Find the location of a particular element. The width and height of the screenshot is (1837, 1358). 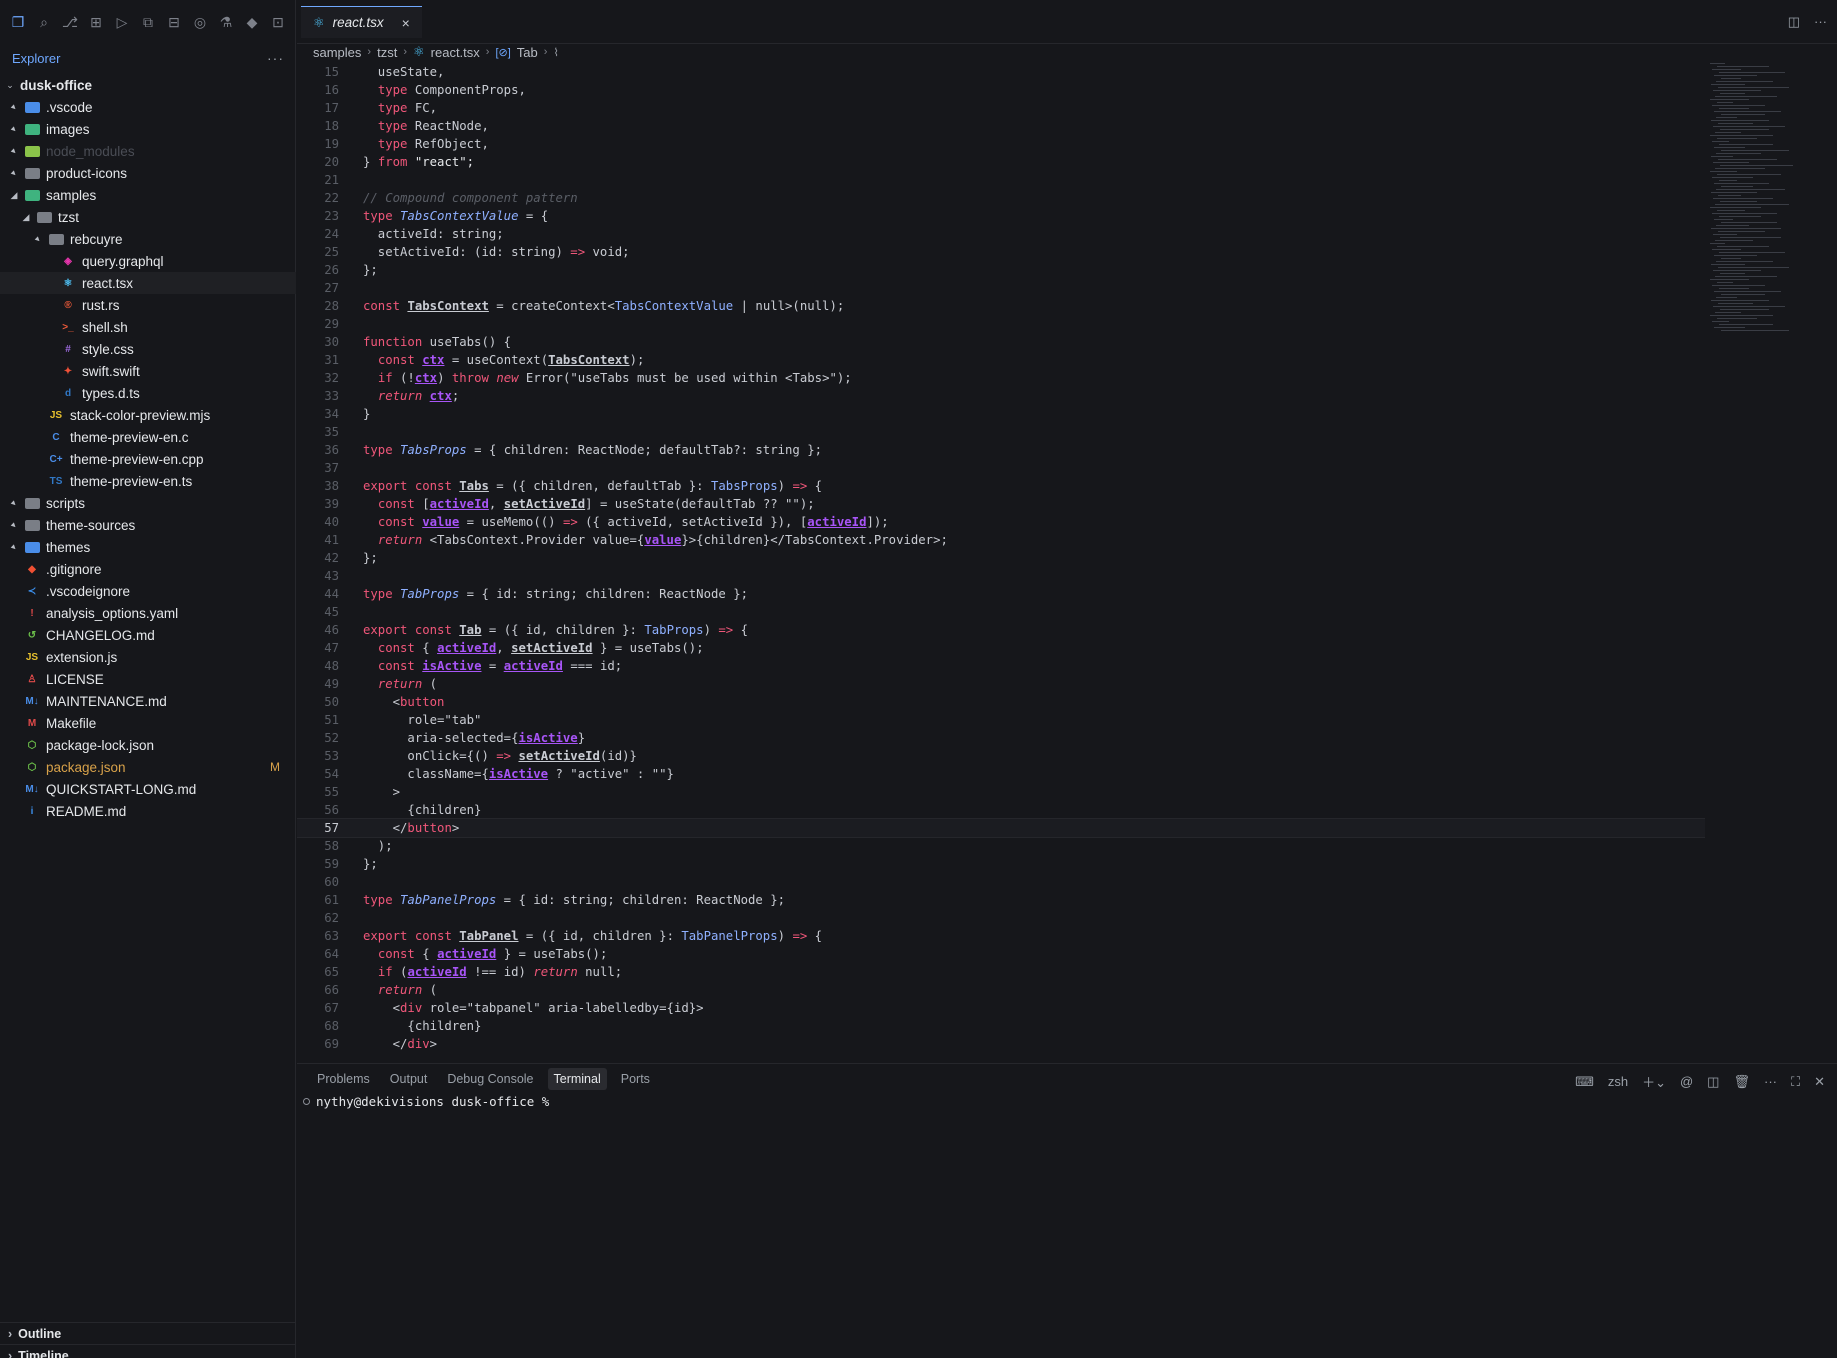

code-line: 65 if (activeId !== id) return null; is located at coordinates (1001, 972).